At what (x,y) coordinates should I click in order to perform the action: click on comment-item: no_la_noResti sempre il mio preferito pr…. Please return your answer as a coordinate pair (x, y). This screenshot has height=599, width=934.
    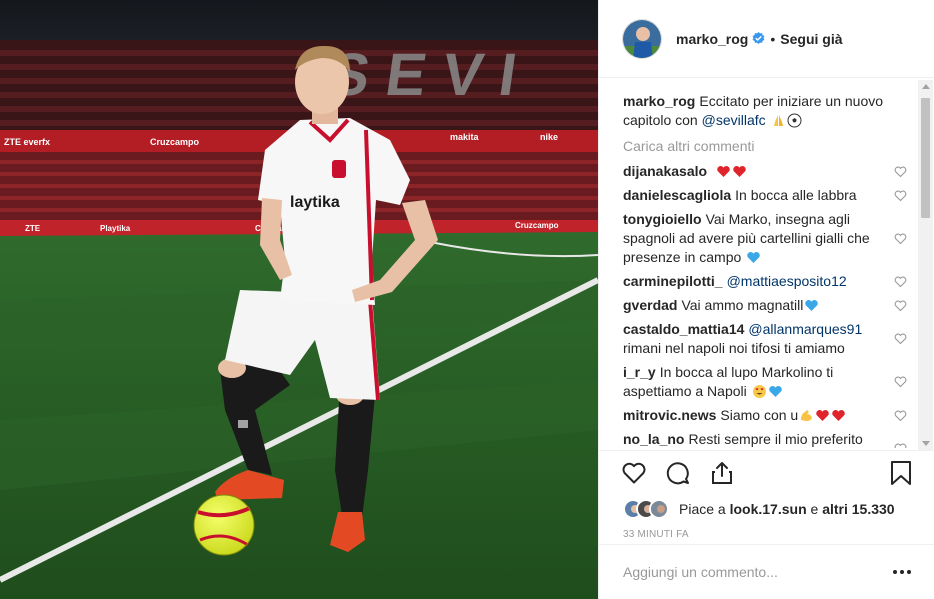
    Looking at the image, I should click on (769, 439).